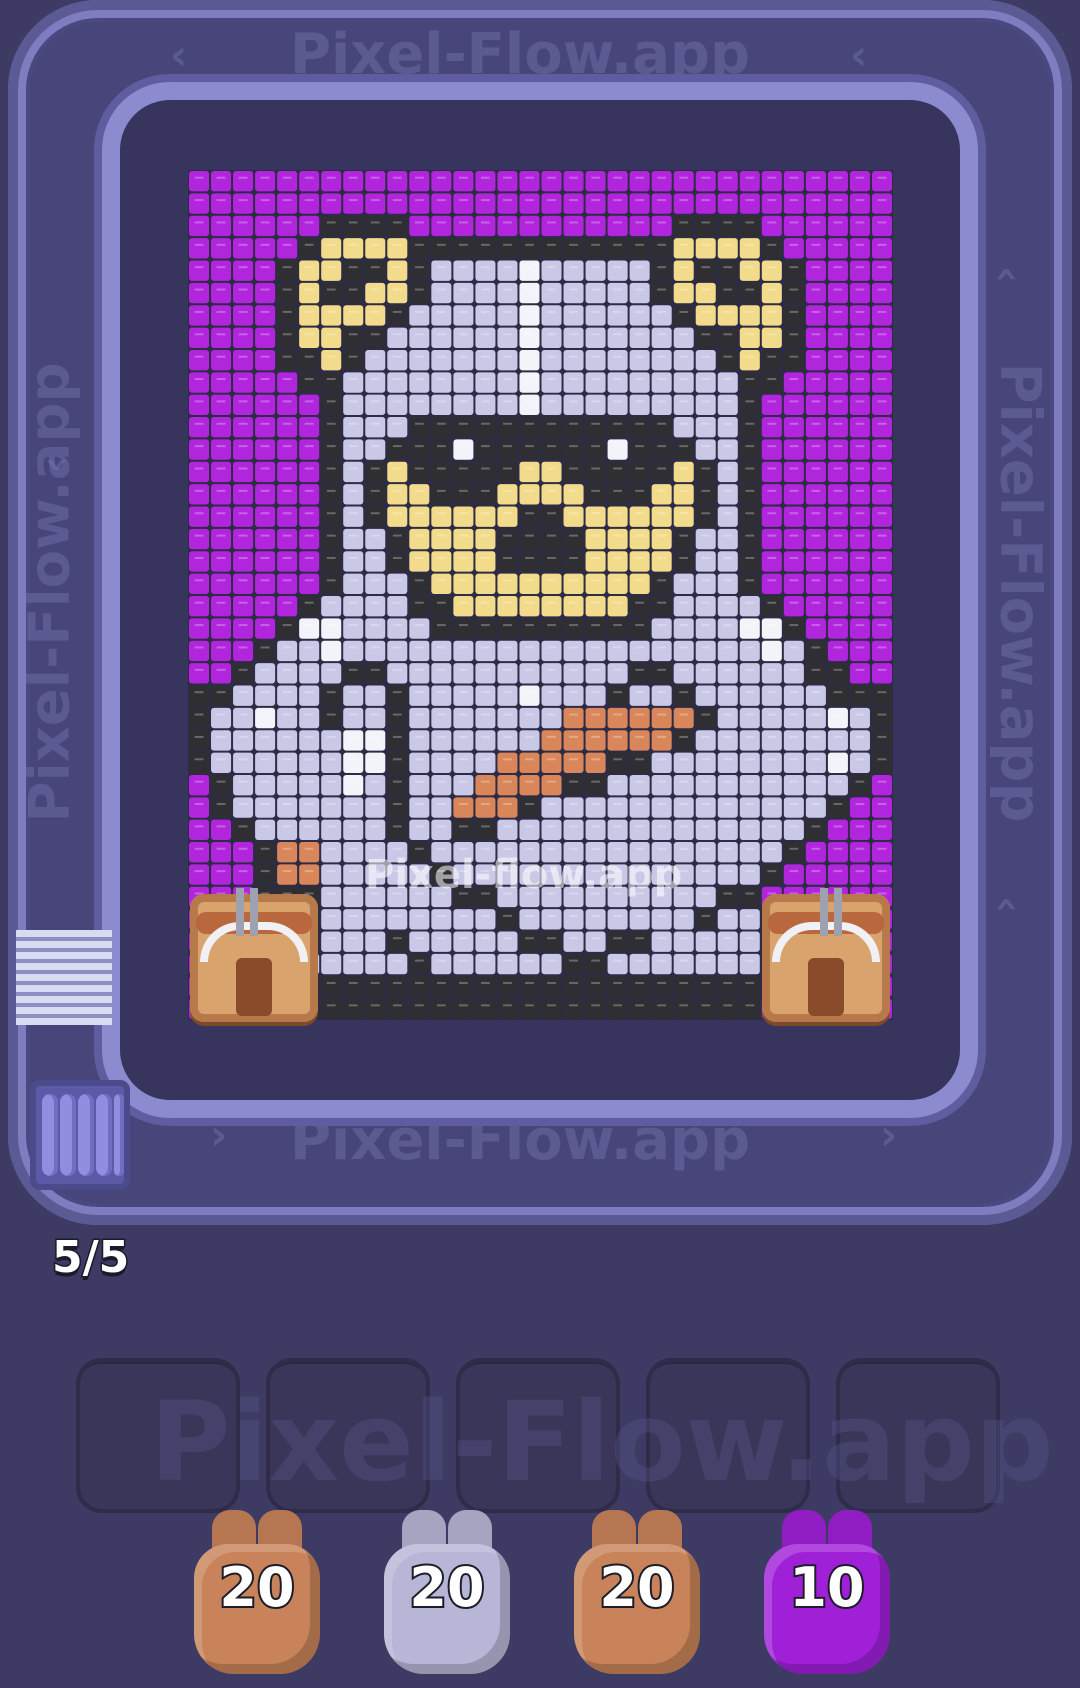 The width and height of the screenshot is (1080, 1688). Describe the element at coordinates (889, 1134) in the screenshot. I see `track-arrow-icon: ›` at that location.